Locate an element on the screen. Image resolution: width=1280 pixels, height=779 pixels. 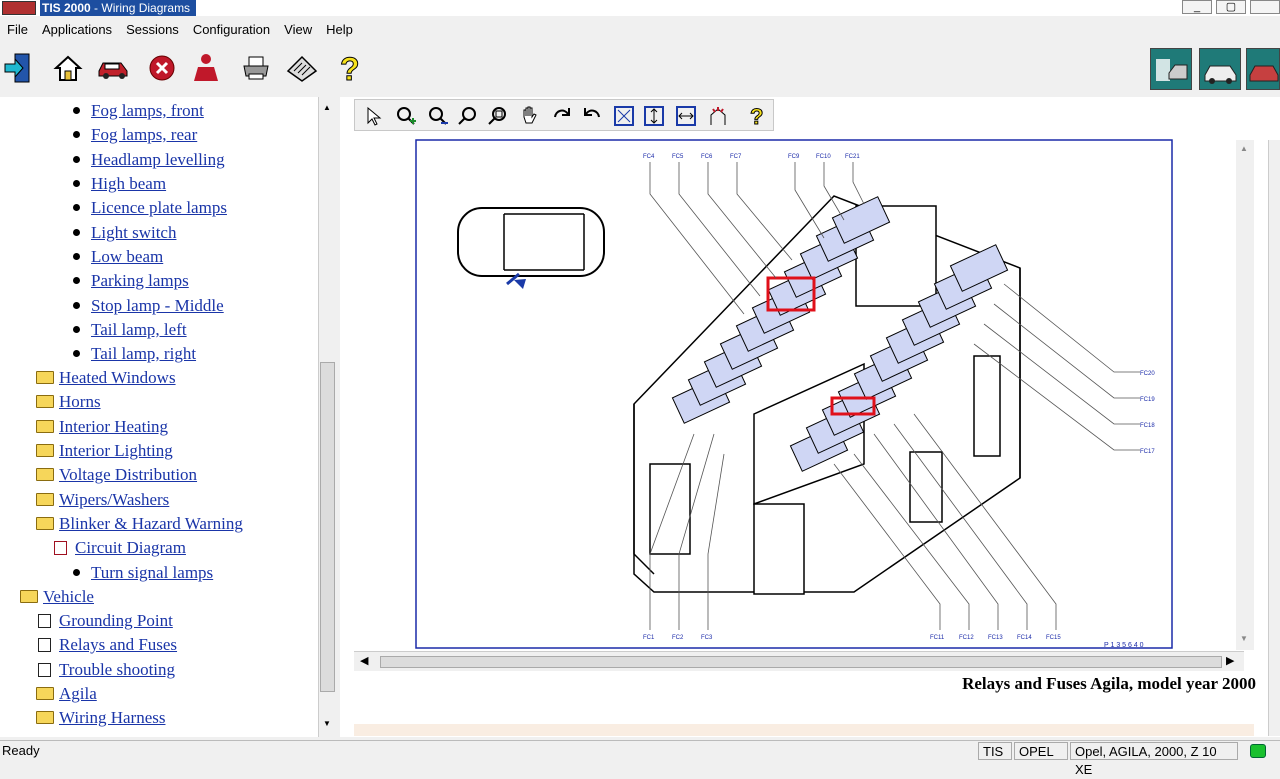
label-fc19: FC19 is located at coordinates (1147, 400).